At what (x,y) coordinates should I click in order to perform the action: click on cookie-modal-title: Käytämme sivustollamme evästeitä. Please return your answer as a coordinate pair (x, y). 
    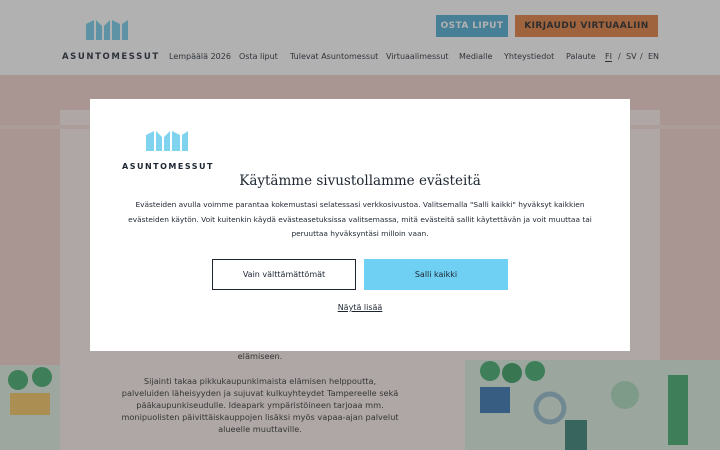
    Looking at the image, I should click on (360, 181).